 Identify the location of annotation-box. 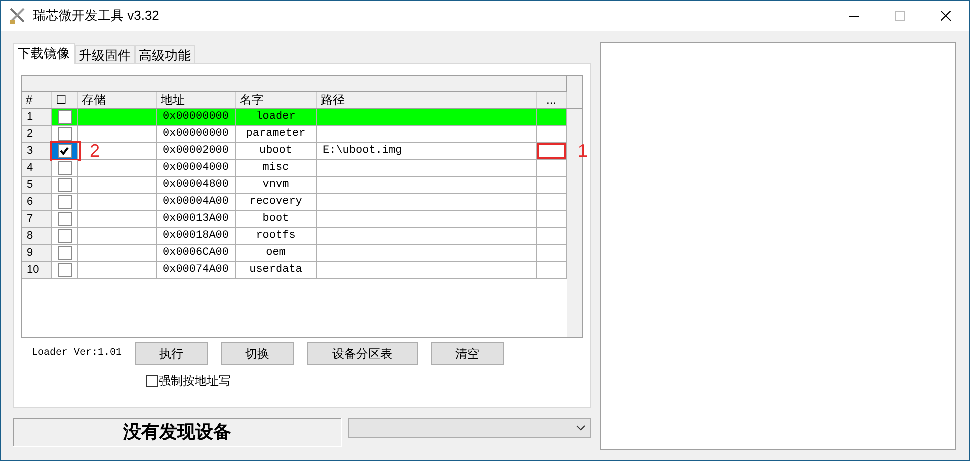
(551, 151).